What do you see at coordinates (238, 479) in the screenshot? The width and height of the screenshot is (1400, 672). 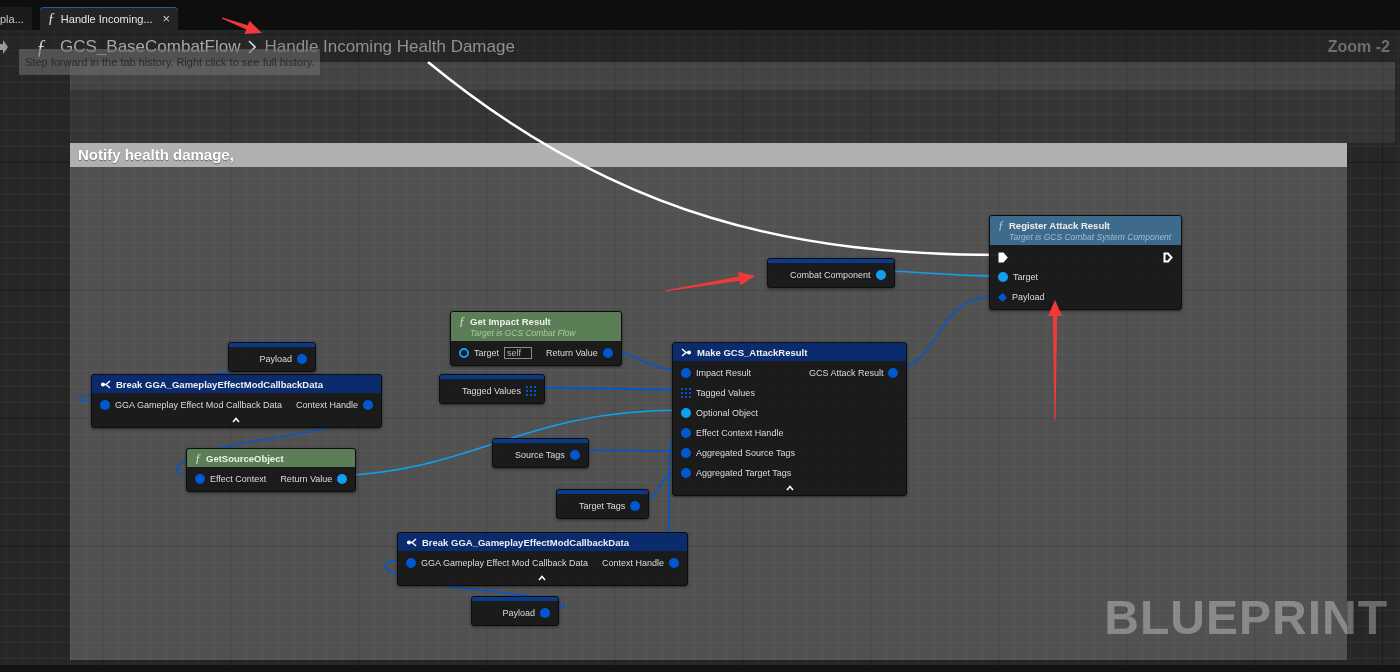 I see `pin-label: Effect Context` at bounding box center [238, 479].